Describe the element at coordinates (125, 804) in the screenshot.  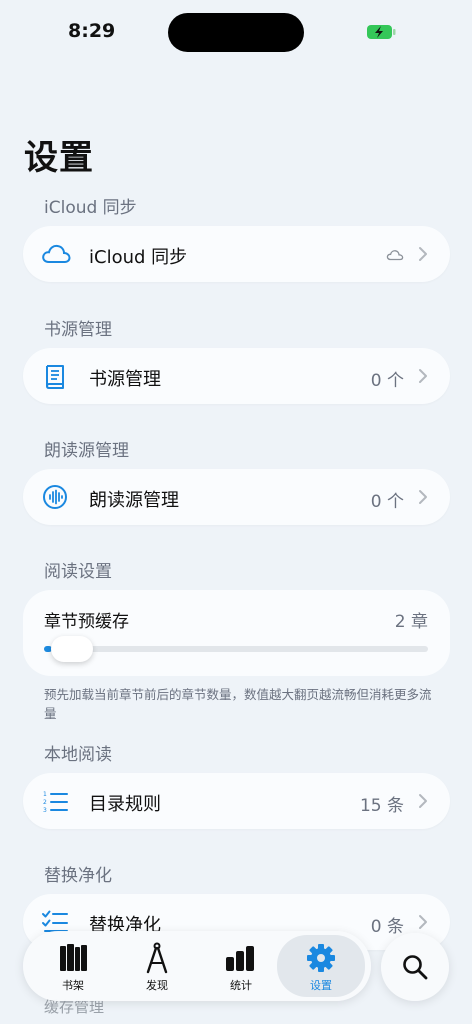
I see `toc-rules-label: 目录规则` at that location.